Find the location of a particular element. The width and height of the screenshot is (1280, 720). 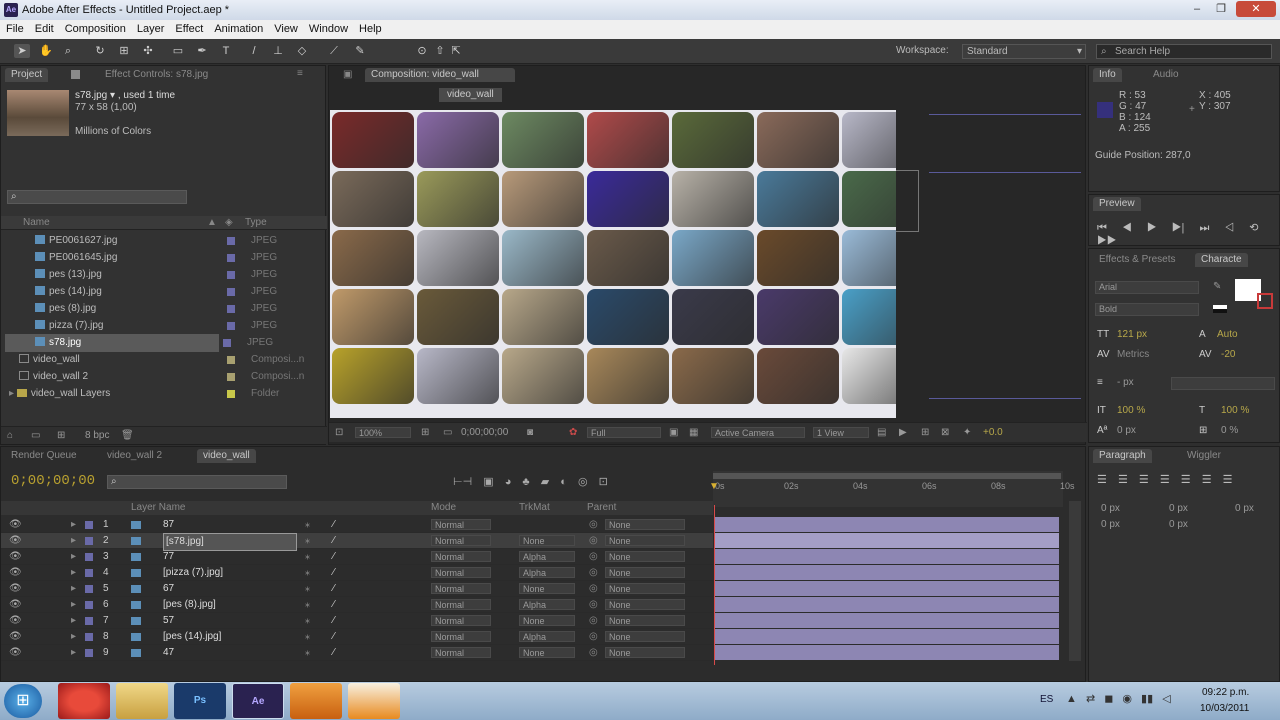

timeline-layer-row: 👁 ▸ 7 57 ⁎ ⁄ Normal None ◎ None is located at coordinates (357, 621).